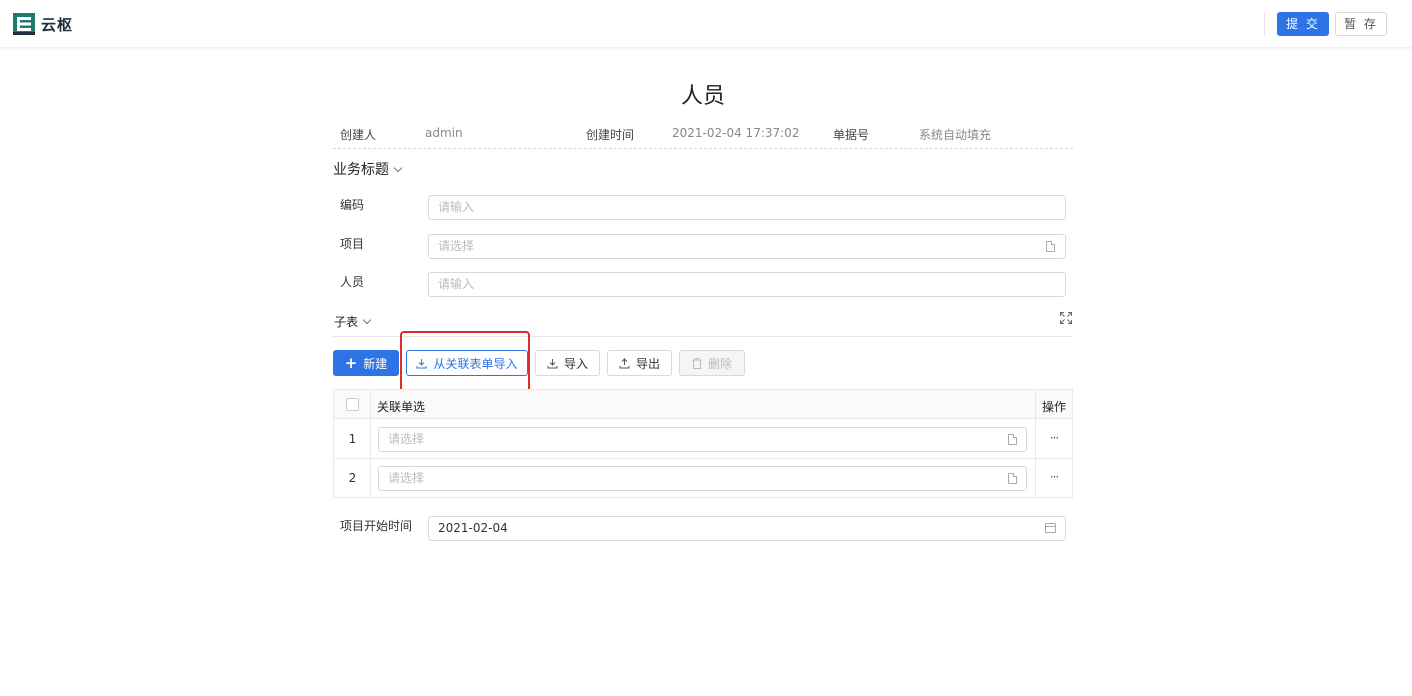 This screenshot has height=696, width=1412. Describe the element at coordinates (24, 24) in the screenshot. I see `logo-icon` at that location.